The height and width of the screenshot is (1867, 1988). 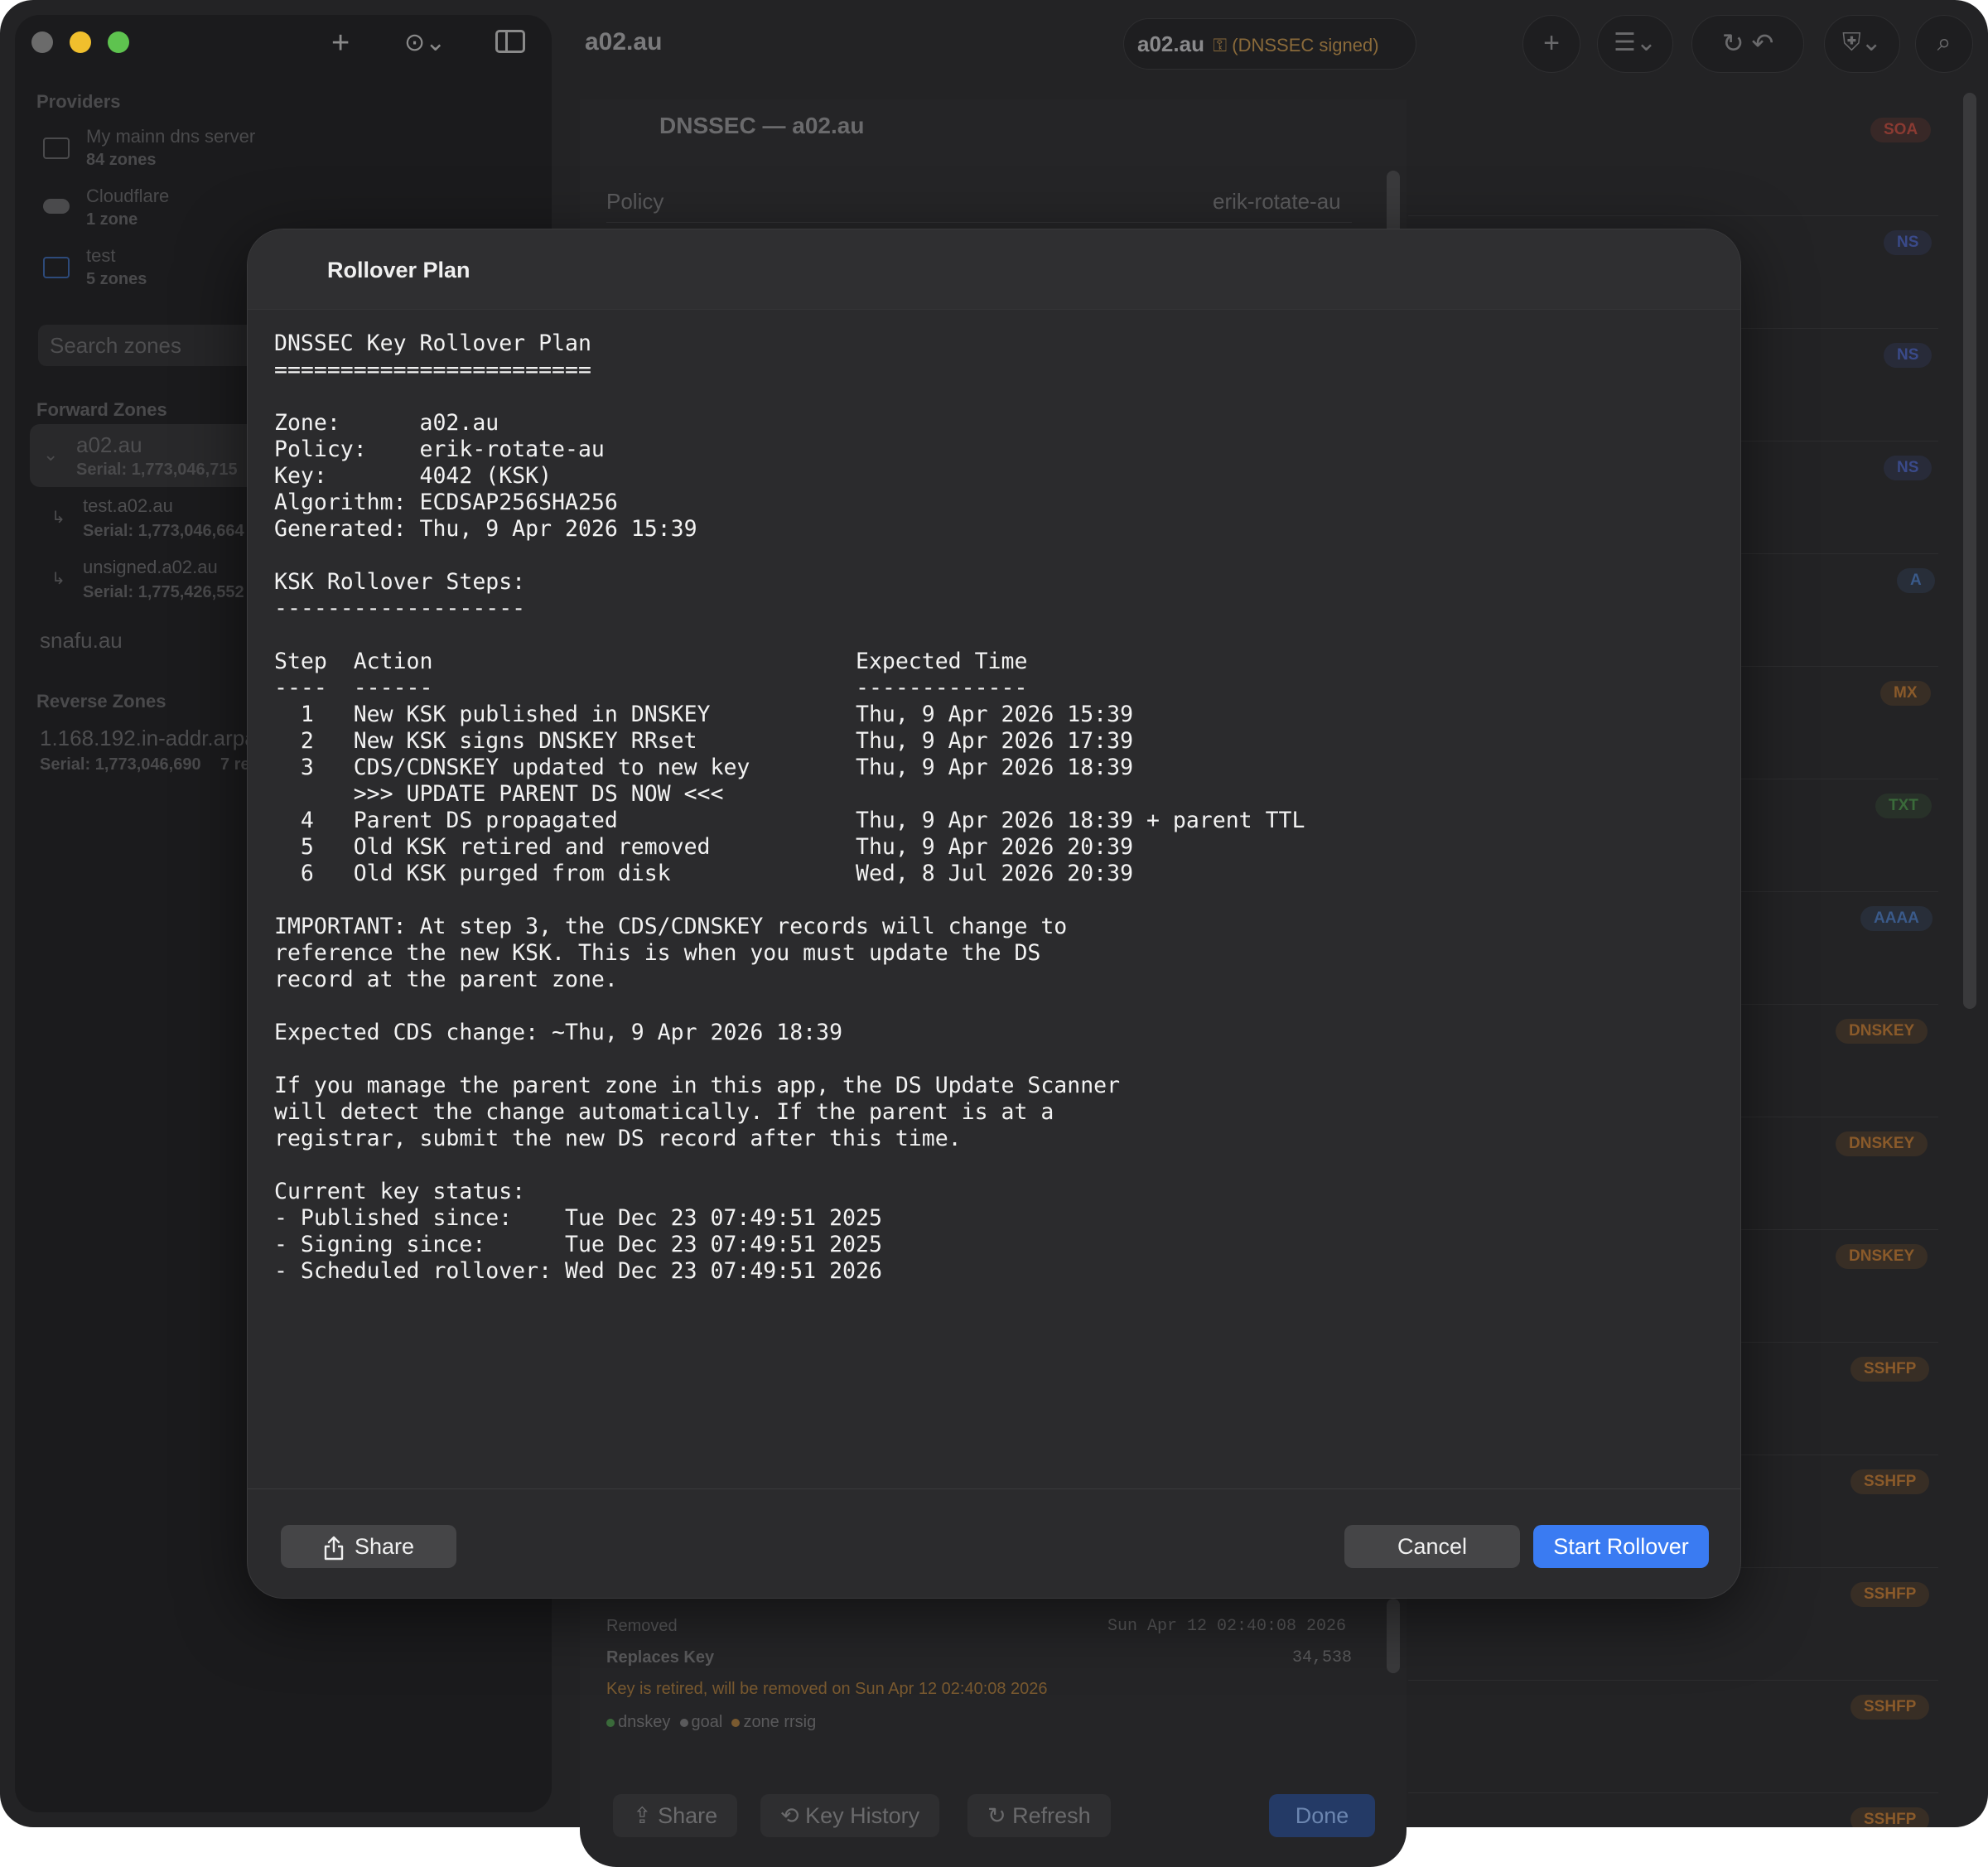 What do you see at coordinates (127, 197) in the screenshot?
I see `provider-name: Cloudflare` at bounding box center [127, 197].